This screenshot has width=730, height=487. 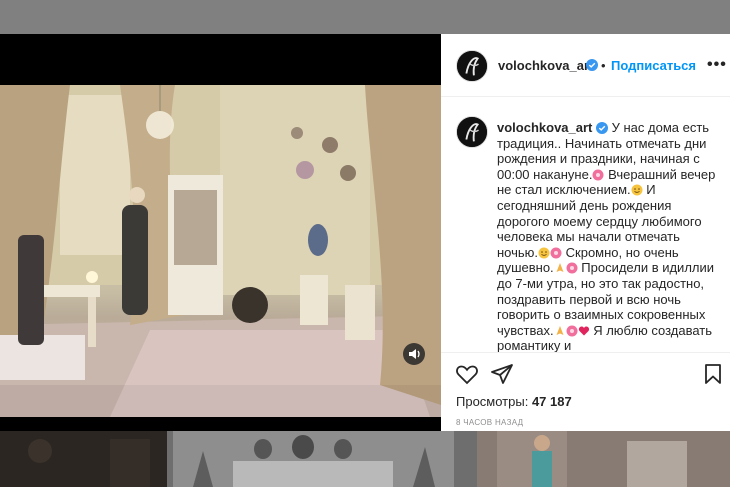 I want to click on backdrop-top, so click(x=365, y=17).